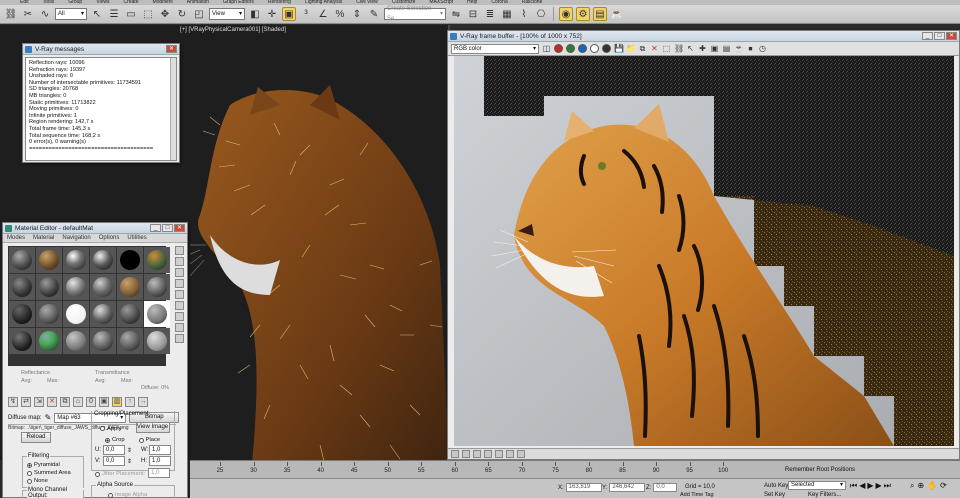 The height and width of the screenshot is (498, 960). What do you see at coordinates (666, 48) in the screenshot?
I see `render-region-icon: ⬚` at bounding box center [666, 48].